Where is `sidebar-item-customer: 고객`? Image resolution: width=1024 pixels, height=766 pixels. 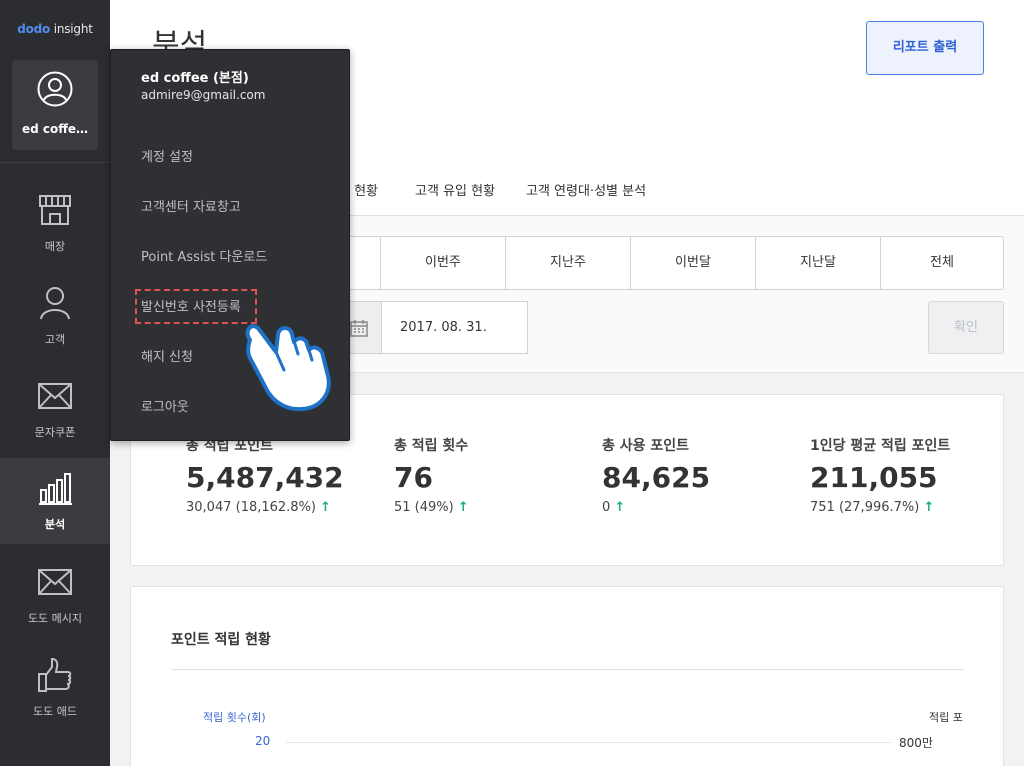 sidebar-item-customer: 고객 is located at coordinates (55, 316).